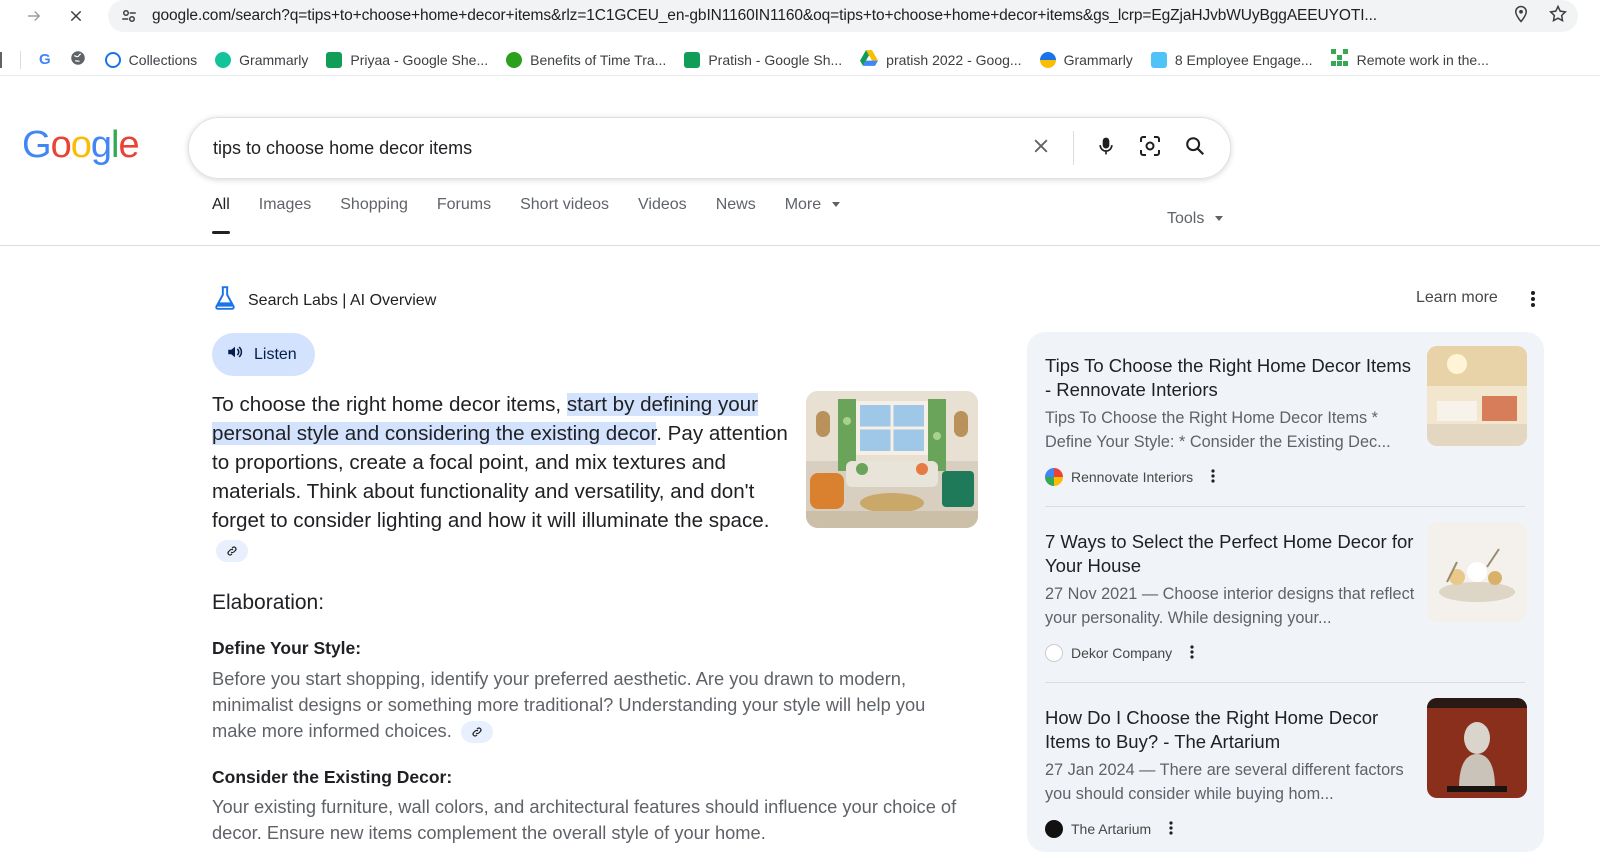  Describe the element at coordinates (389, 404) in the screenshot. I see `summary-text: To choose the right home decor items,` at that location.